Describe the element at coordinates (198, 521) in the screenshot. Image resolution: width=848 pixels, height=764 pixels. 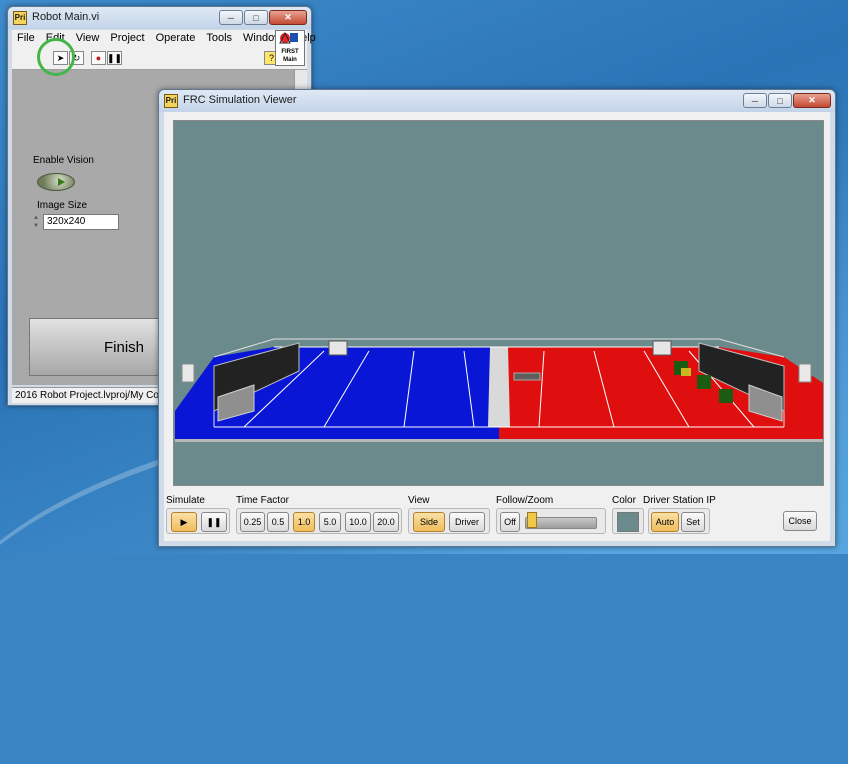
I see `simulate-group: ▶ ❚❚` at that location.